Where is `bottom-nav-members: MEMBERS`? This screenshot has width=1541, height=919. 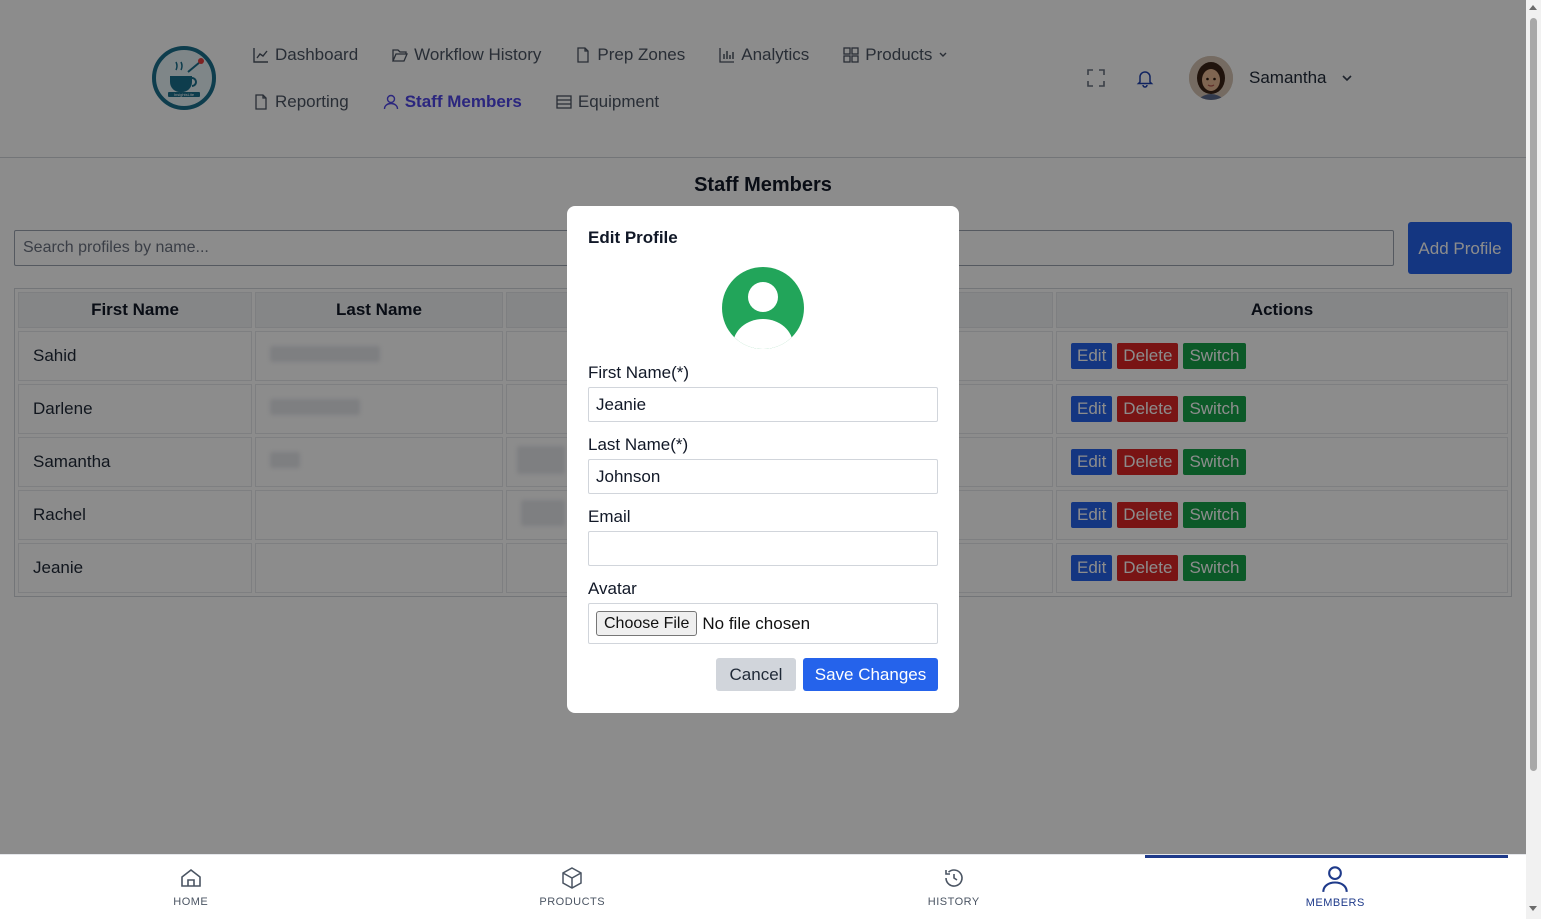 bottom-nav-members: MEMBERS is located at coordinates (1335, 887).